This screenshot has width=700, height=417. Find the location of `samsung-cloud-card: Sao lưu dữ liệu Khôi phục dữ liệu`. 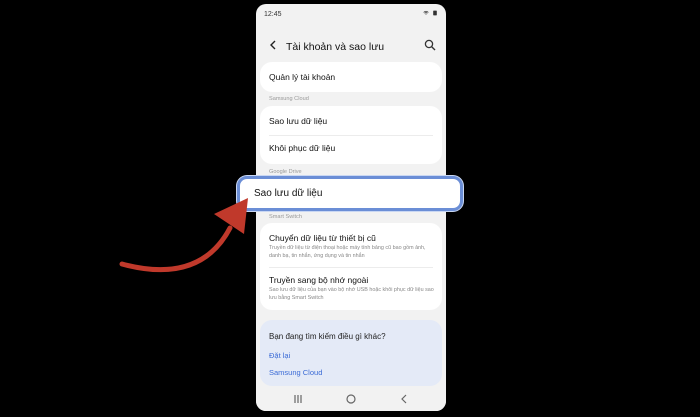

samsung-cloud-card: Sao lưu dữ liệu Khôi phục dữ liệu is located at coordinates (351, 135).